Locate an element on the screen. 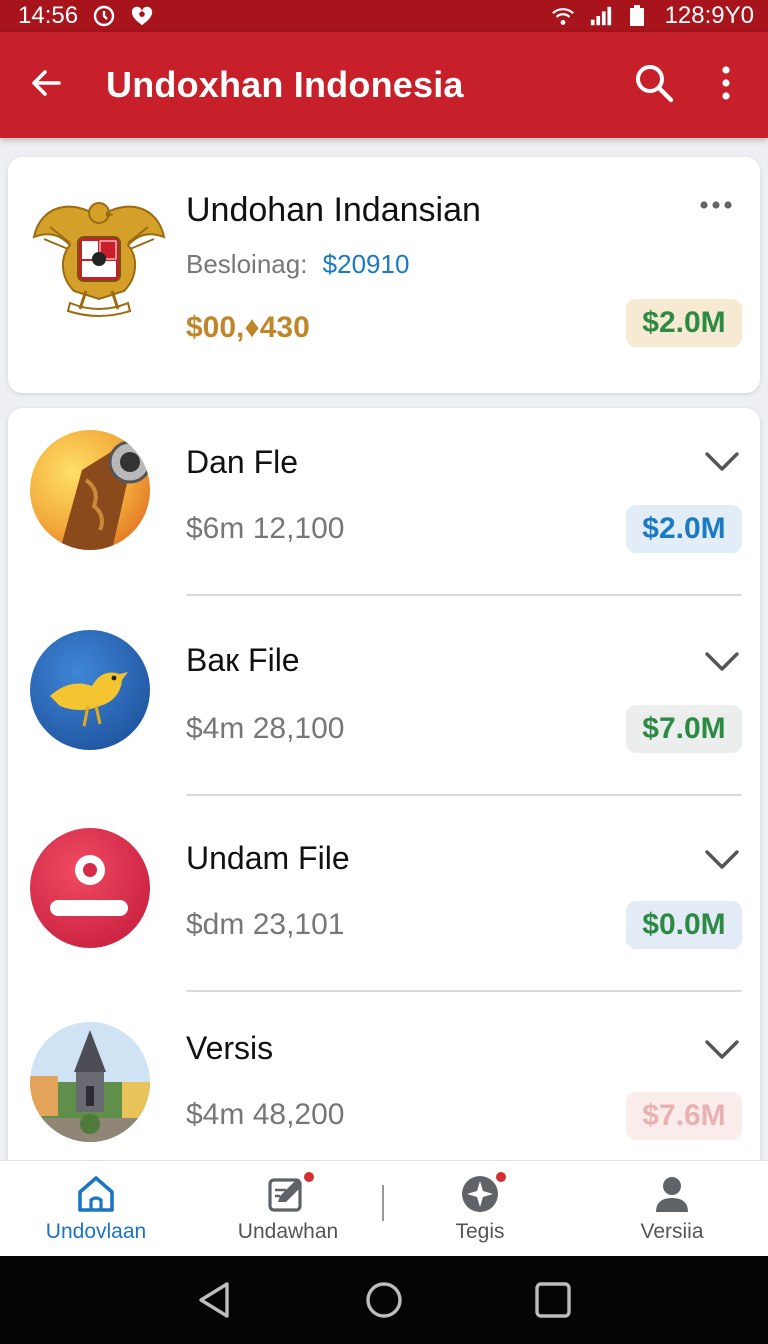 Image resolution: width=768 pixels, height=1344 pixels. system-navigation-bar is located at coordinates (384, 1300).